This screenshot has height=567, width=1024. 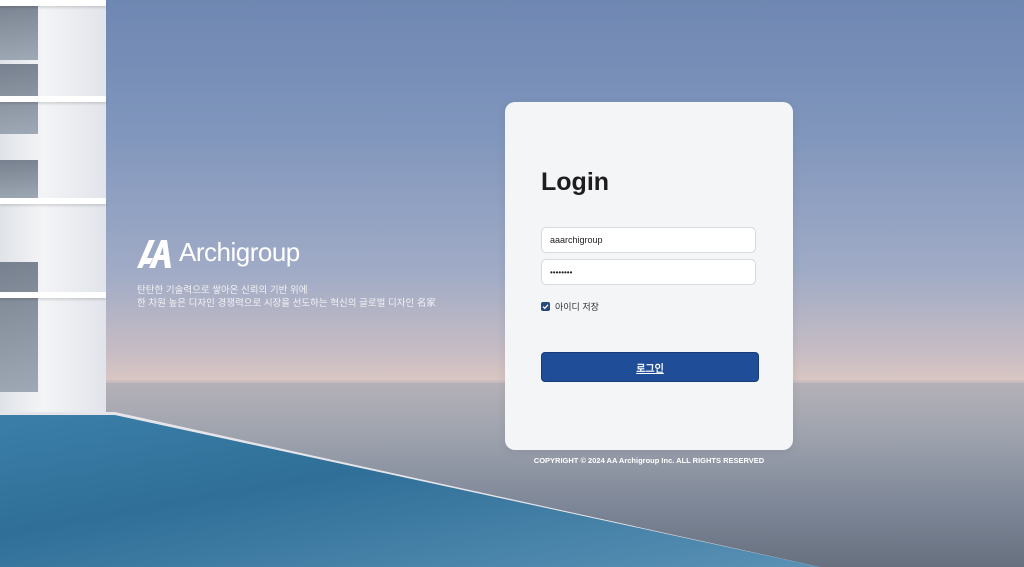 What do you see at coordinates (577, 307) in the screenshot?
I see `remember-label: 아이디 저장` at bounding box center [577, 307].